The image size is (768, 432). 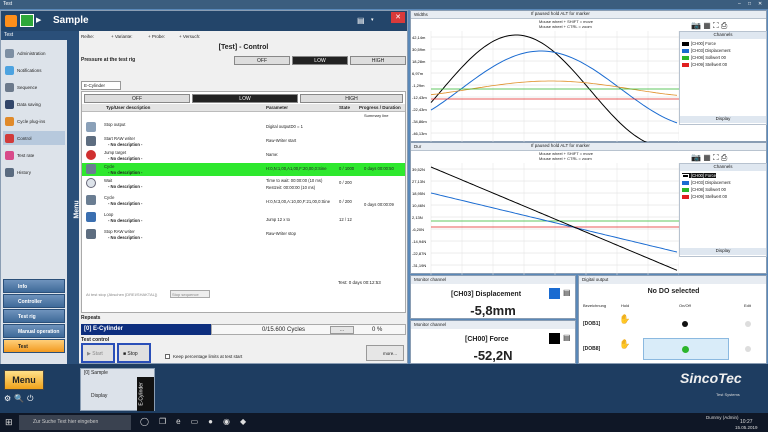 I want to click on stop-button: ■ Stop, so click(x=134, y=353).